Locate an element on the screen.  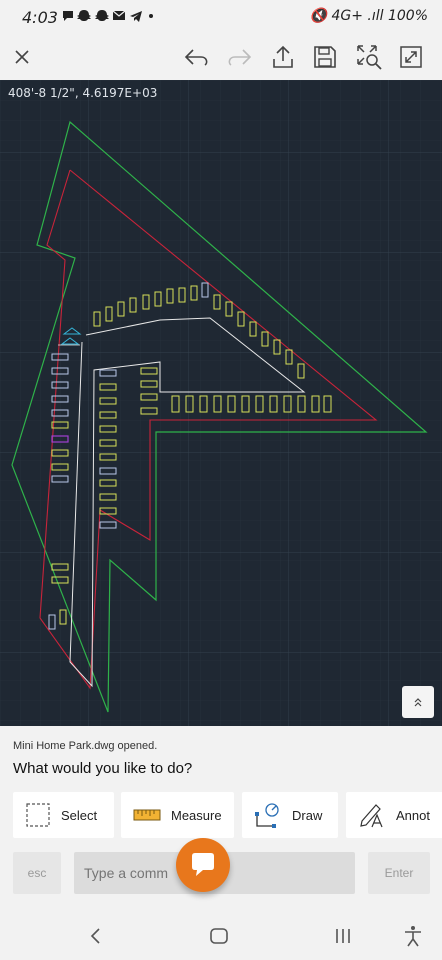
back-icon is located at coordinates (95, 936).